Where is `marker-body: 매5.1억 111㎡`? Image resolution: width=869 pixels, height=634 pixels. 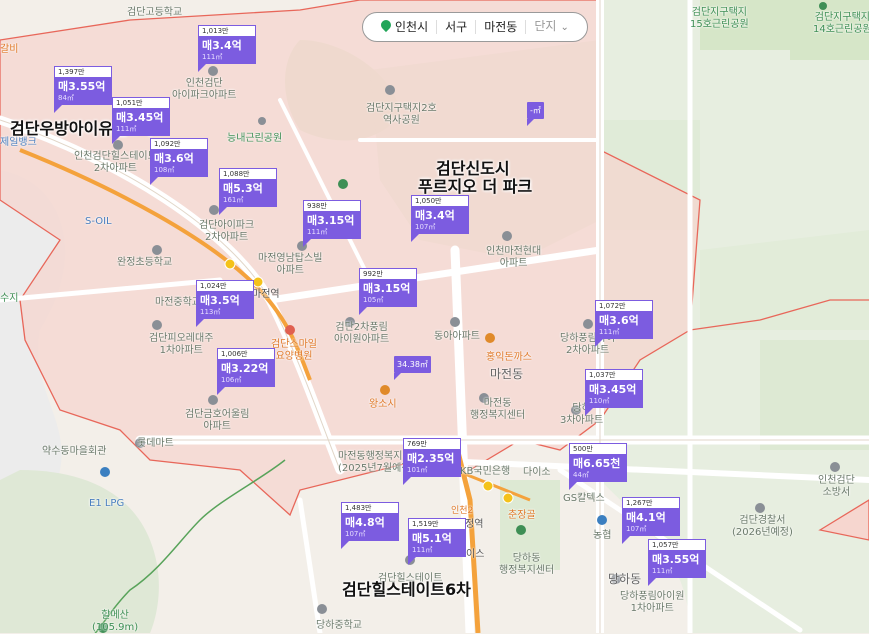
marker-body: 매5.1억 111㎡ is located at coordinates (437, 543).